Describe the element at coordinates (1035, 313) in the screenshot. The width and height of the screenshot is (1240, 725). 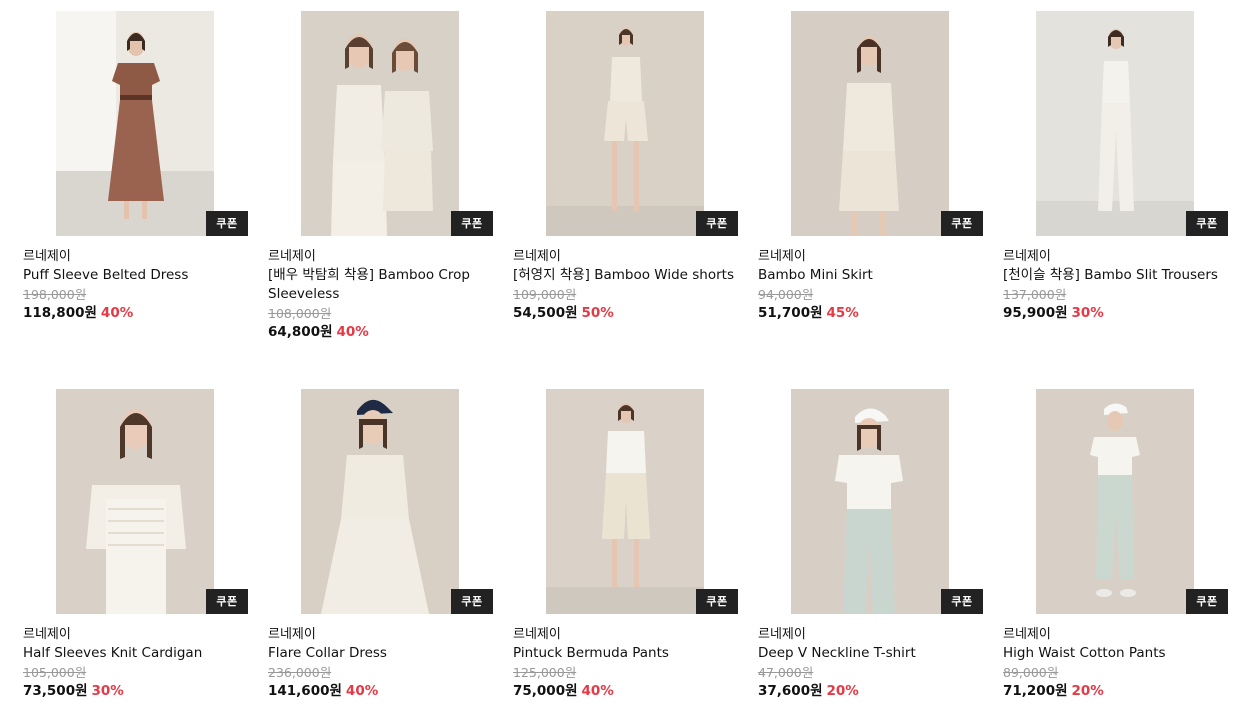
I see `sale-price: 95,900원` at that location.